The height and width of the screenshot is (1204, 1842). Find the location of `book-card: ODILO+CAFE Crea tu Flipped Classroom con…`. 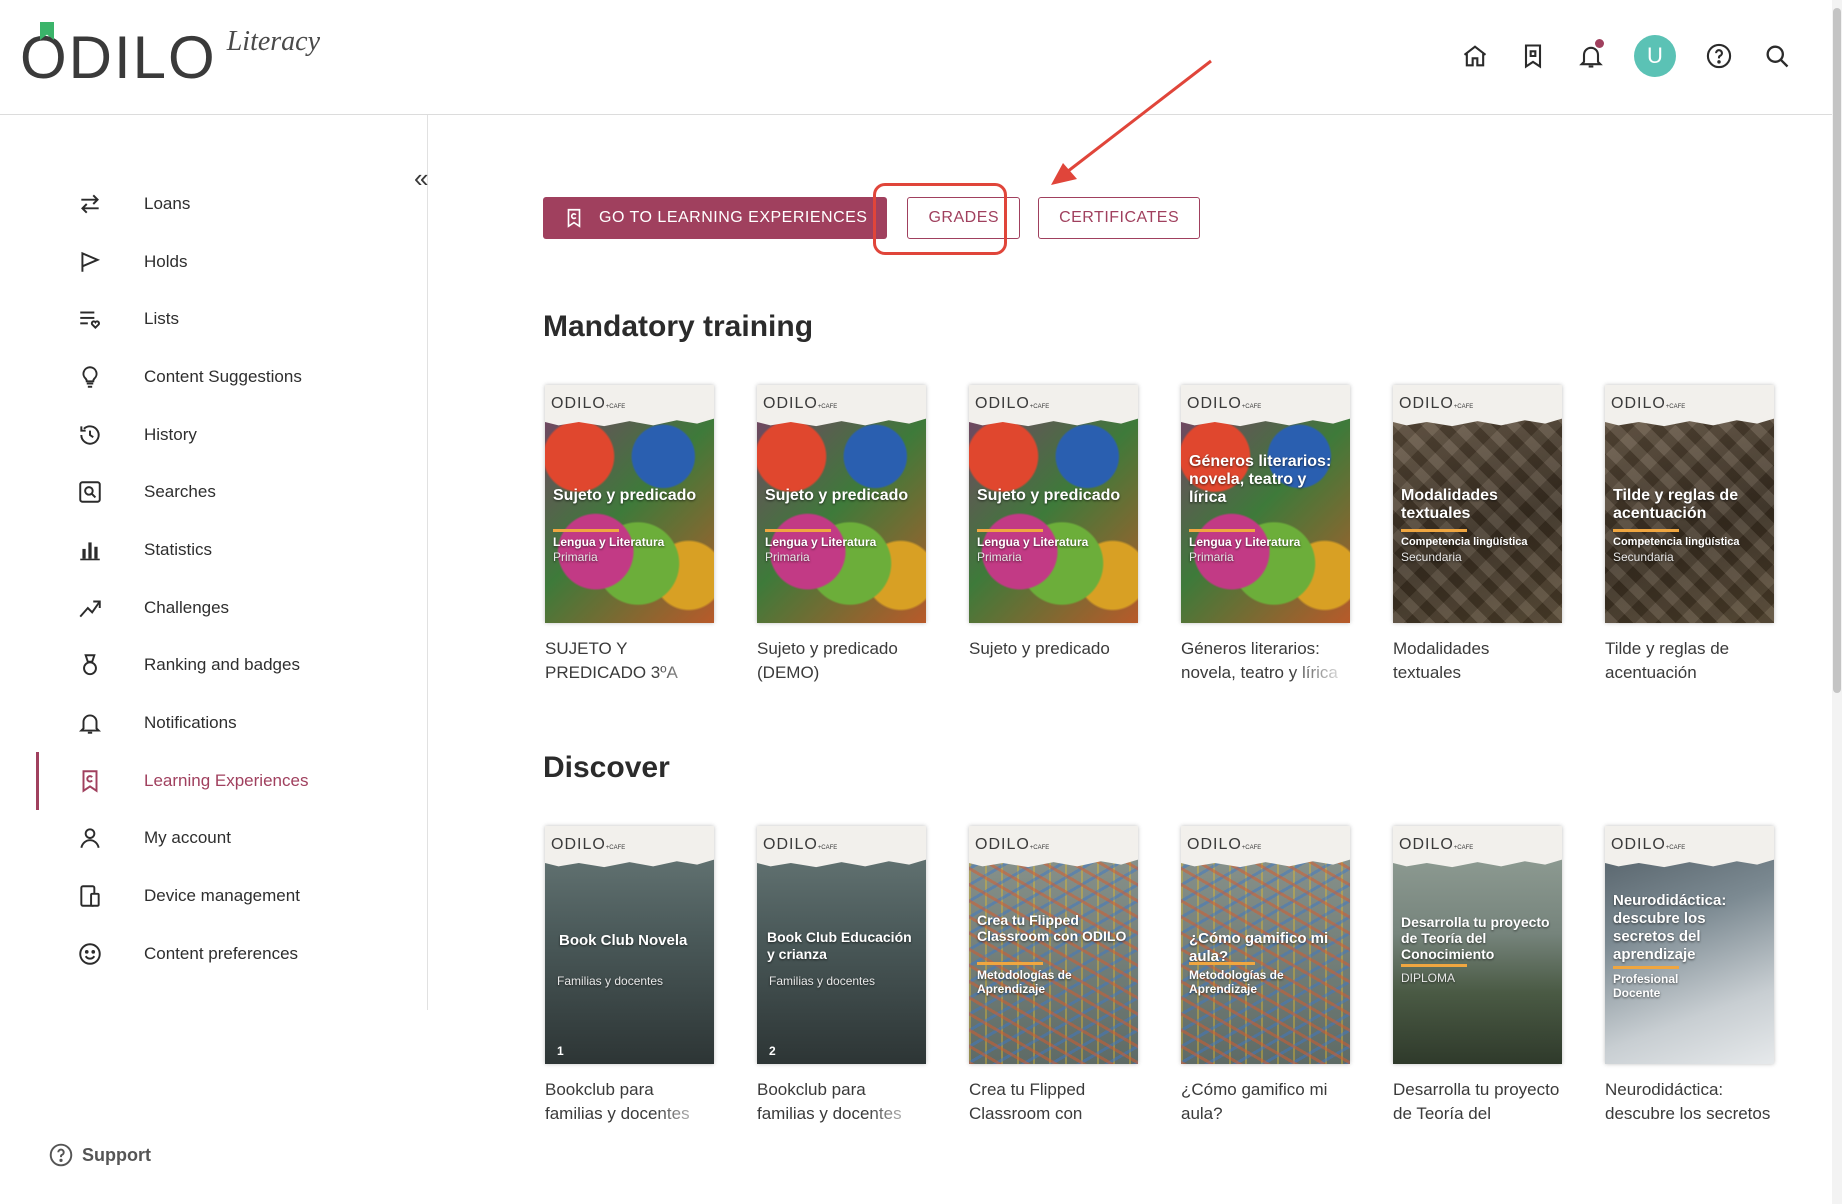

book-card: ODILO+CAFE Crea tu Flipped Classroom con… is located at coordinates (1053, 976).